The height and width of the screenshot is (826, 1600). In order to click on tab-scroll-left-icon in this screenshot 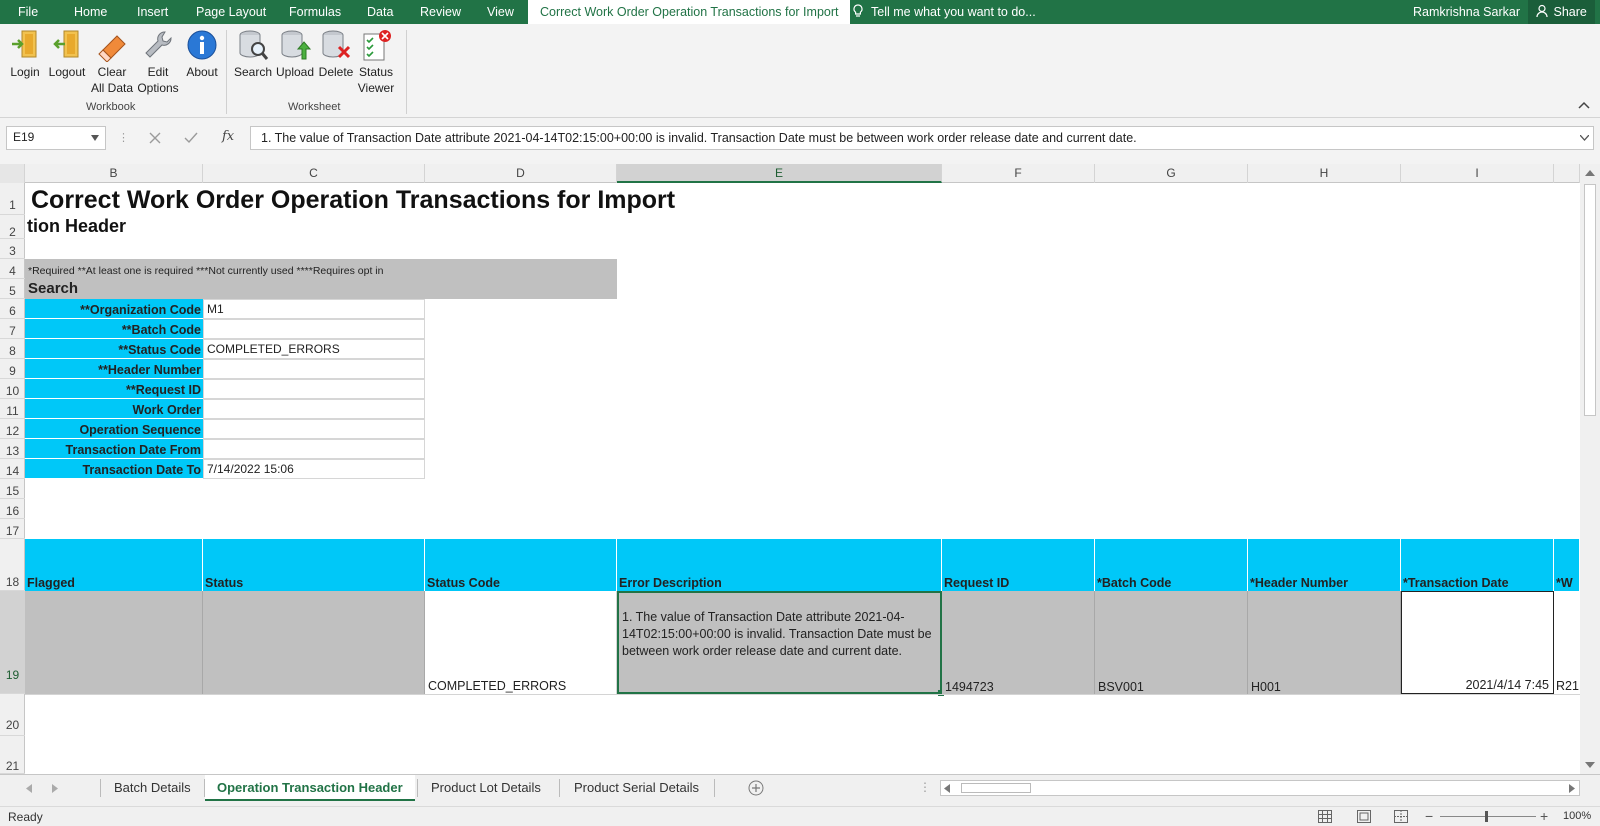, I will do `click(29, 788)`.